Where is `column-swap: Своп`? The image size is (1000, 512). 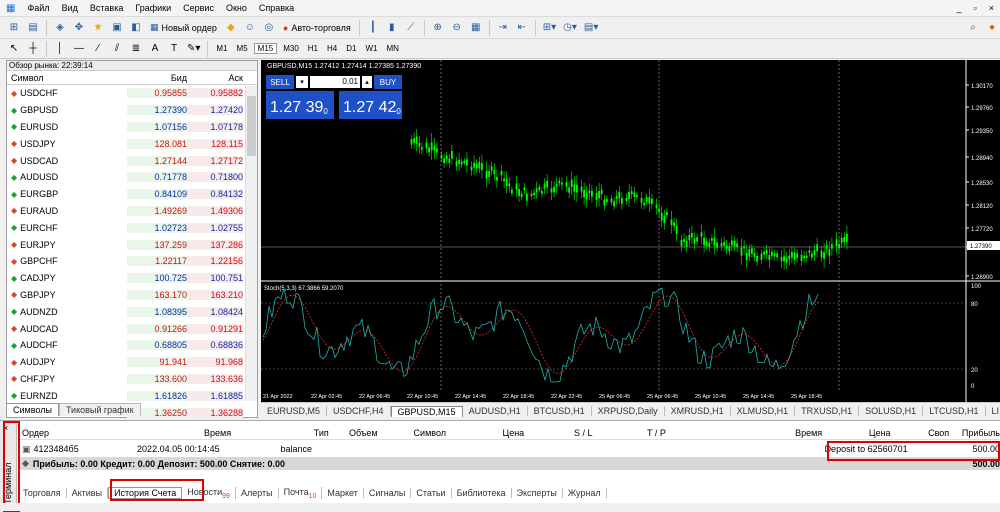 column-swap: Своп is located at coordinates (920, 433).